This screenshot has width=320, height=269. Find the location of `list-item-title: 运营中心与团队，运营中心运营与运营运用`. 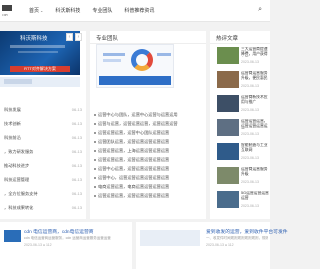

list-item-title: 运营中心与团队，运营中心运营与运营运用 is located at coordinates (138, 114).